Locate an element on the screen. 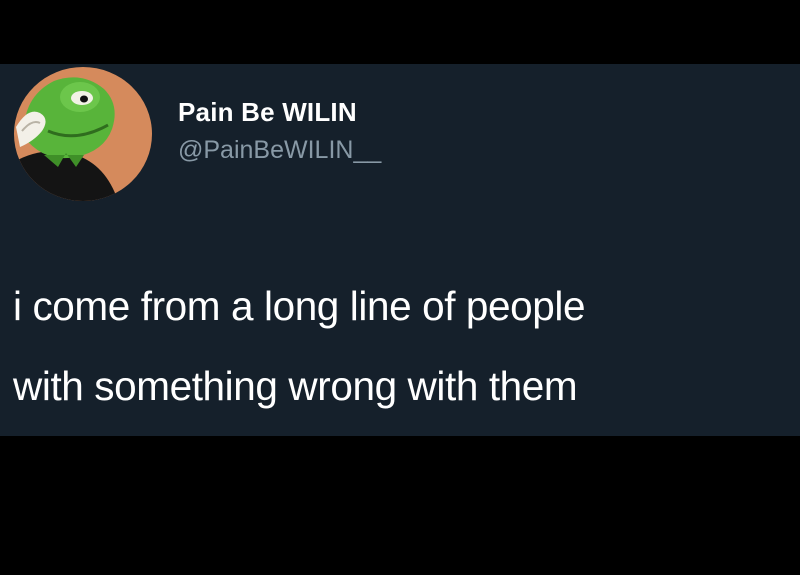 This screenshot has height=575, width=800. user-handle: @PainBeWILIN__ is located at coordinates (279, 150).